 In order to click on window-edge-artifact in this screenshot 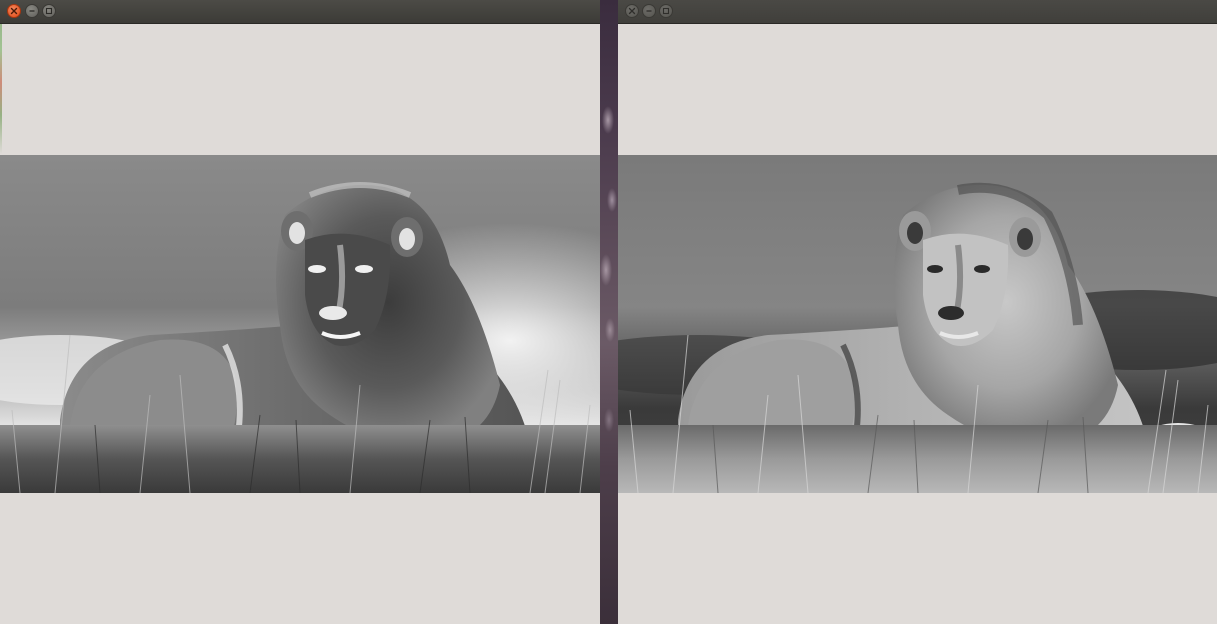, I will do `click(1, 89)`.